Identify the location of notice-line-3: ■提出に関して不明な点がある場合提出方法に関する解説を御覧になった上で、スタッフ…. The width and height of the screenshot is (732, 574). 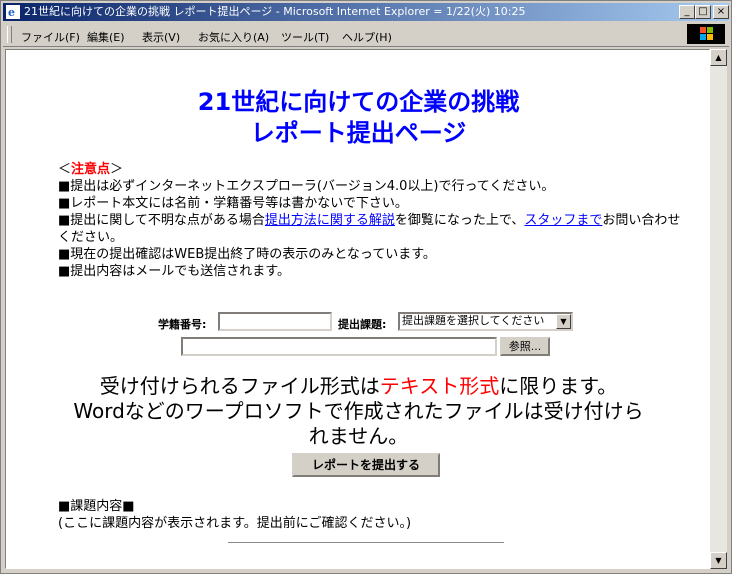
(369, 229).